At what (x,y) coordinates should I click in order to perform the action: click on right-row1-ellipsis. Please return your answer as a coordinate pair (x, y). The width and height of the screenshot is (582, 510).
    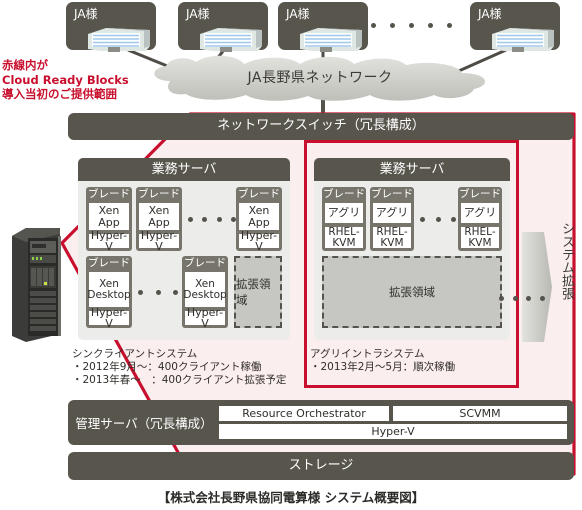
    Looking at the image, I should click on (438, 219).